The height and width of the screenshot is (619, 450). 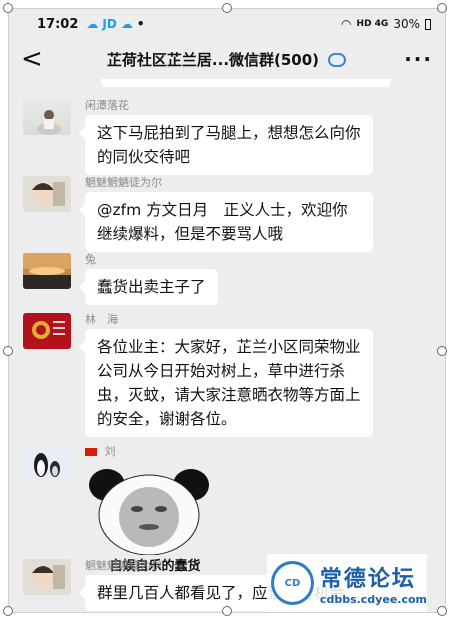 What do you see at coordinates (227, 611) in the screenshot?
I see `handle-bottom-center` at bounding box center [227, 611].